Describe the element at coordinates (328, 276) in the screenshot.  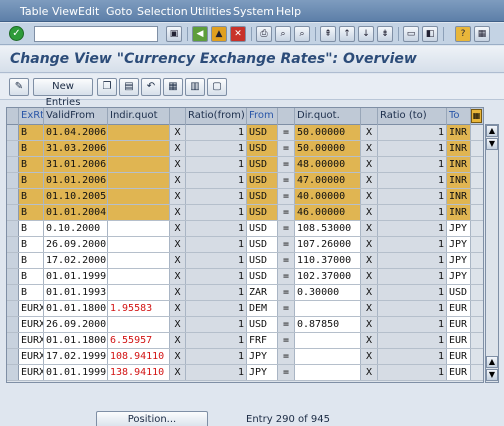
I see `cell-dir-quot: 102.37000` at that location.